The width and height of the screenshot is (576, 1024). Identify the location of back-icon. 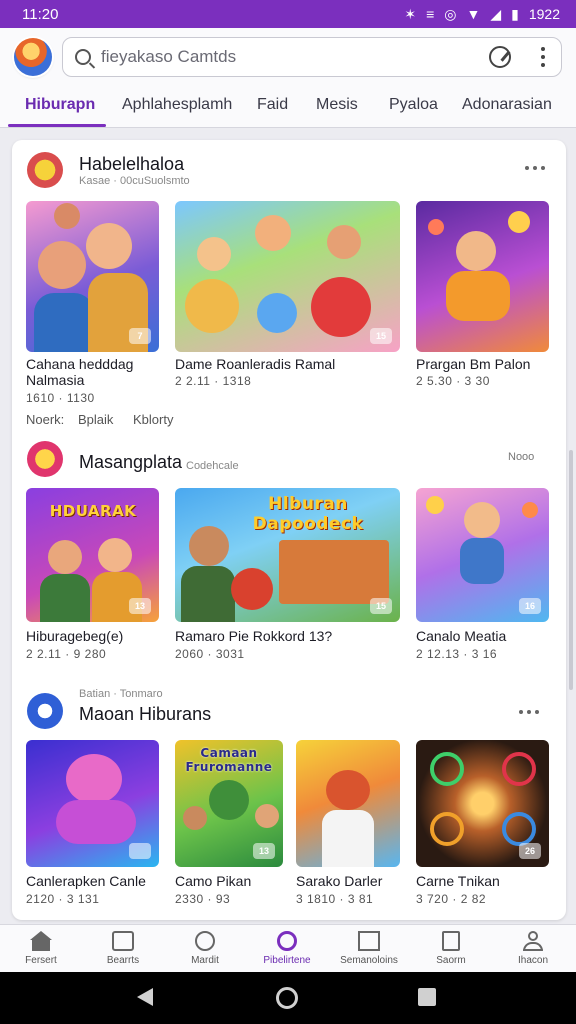
(145, 997).